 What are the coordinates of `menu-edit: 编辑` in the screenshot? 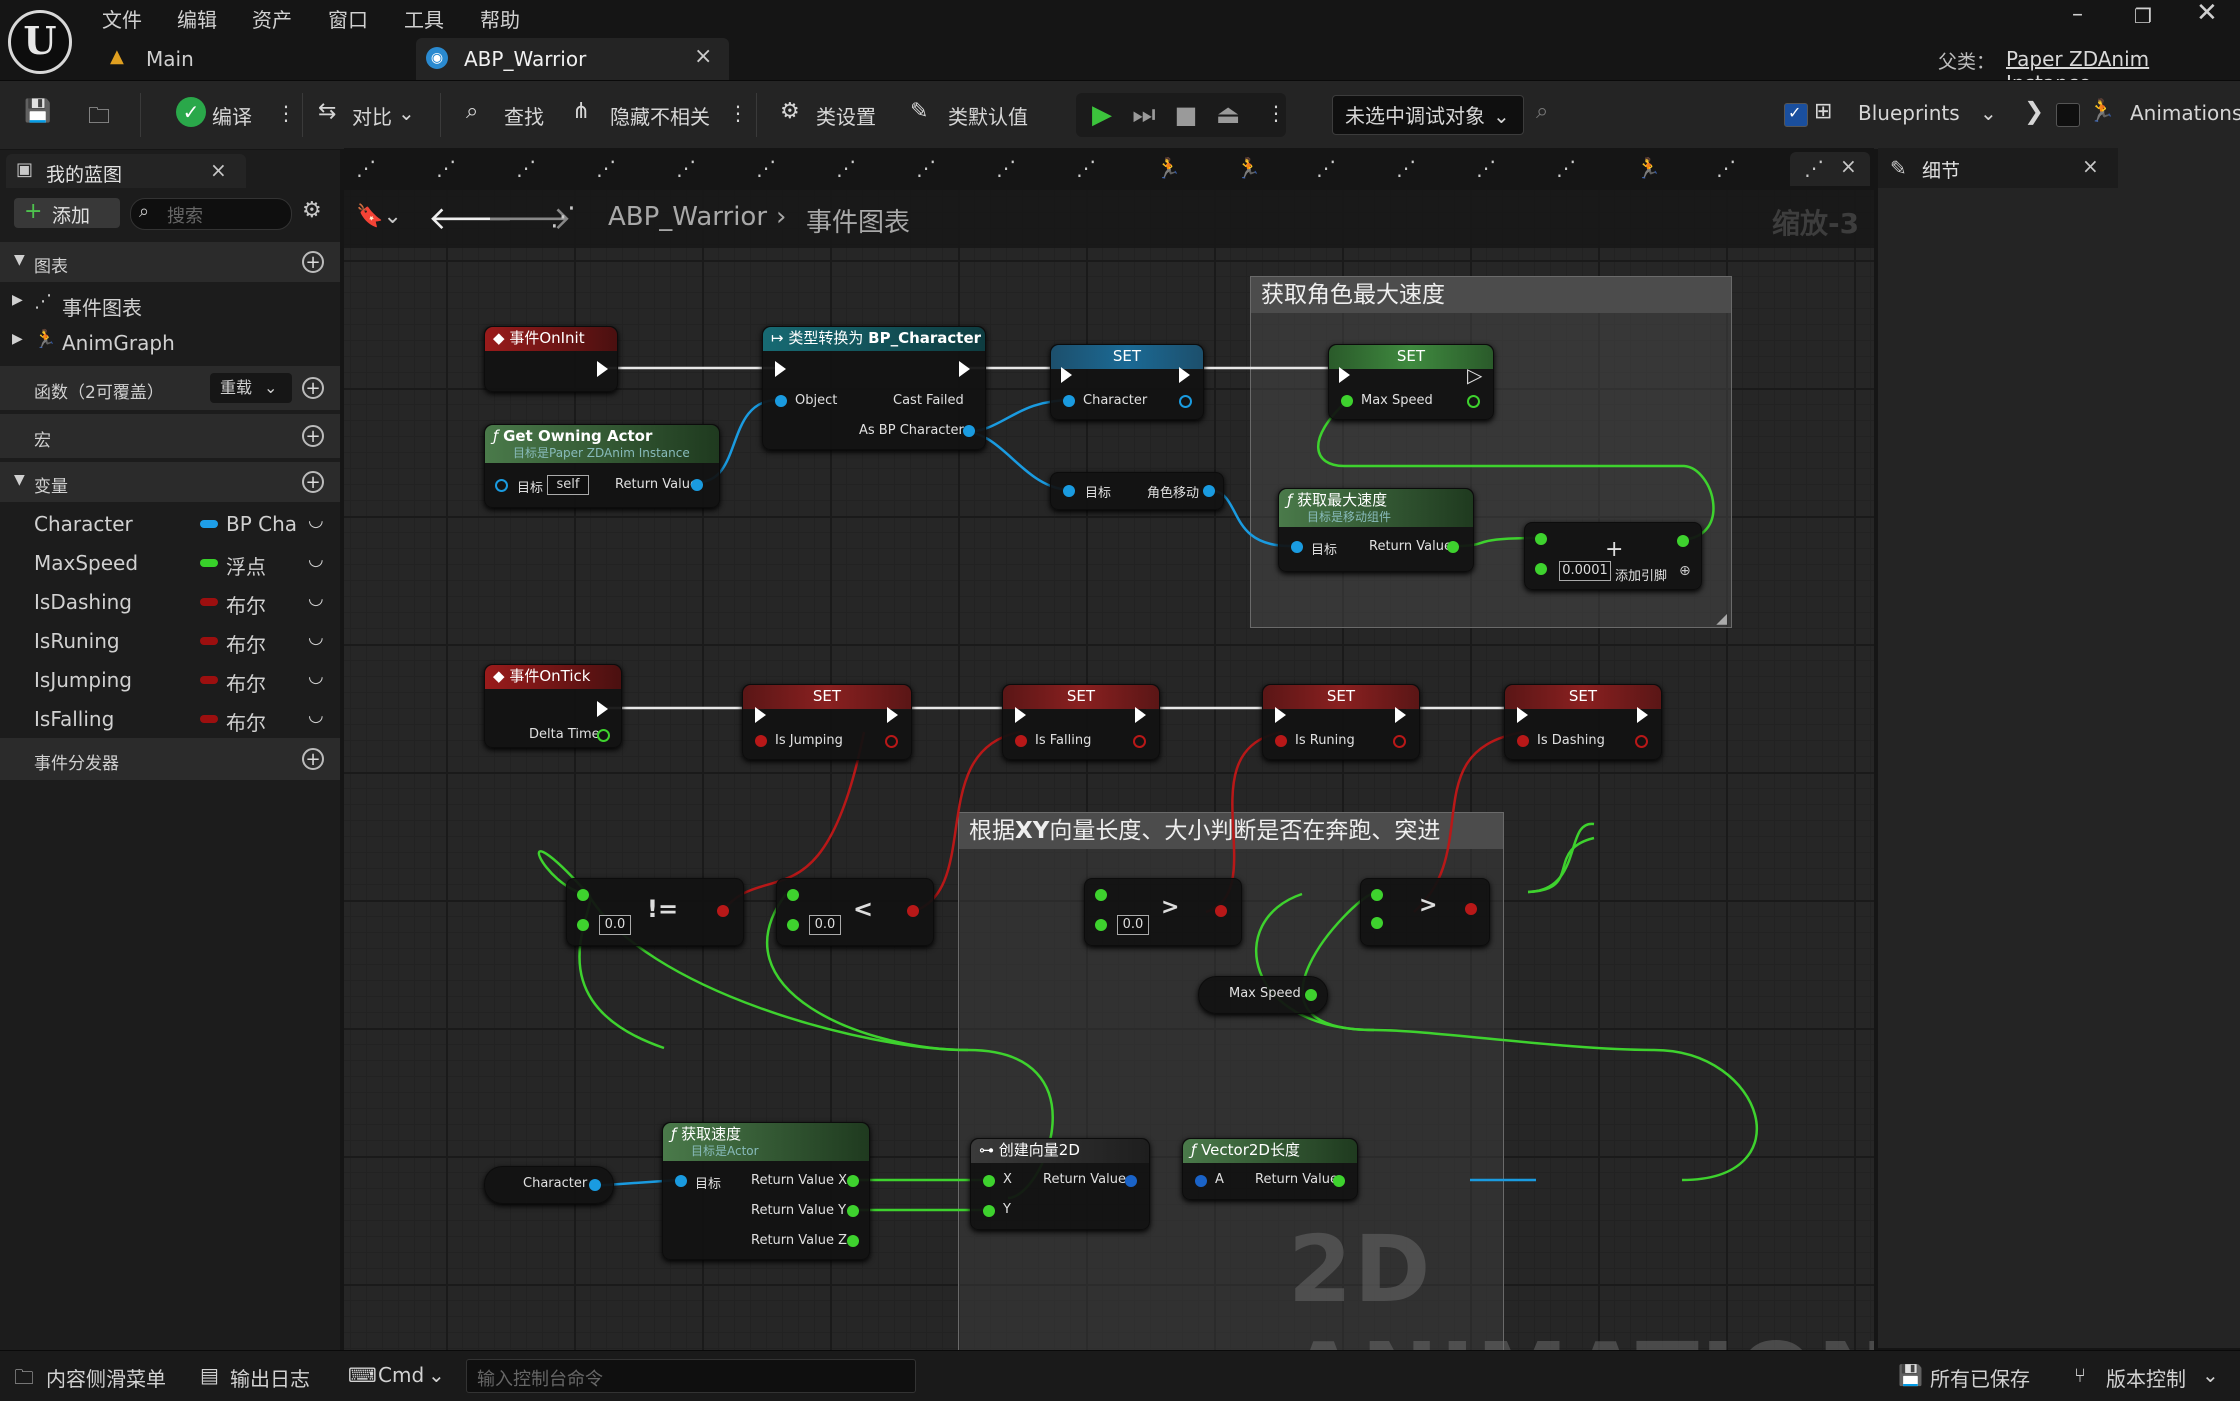 It's located at (197, 18).